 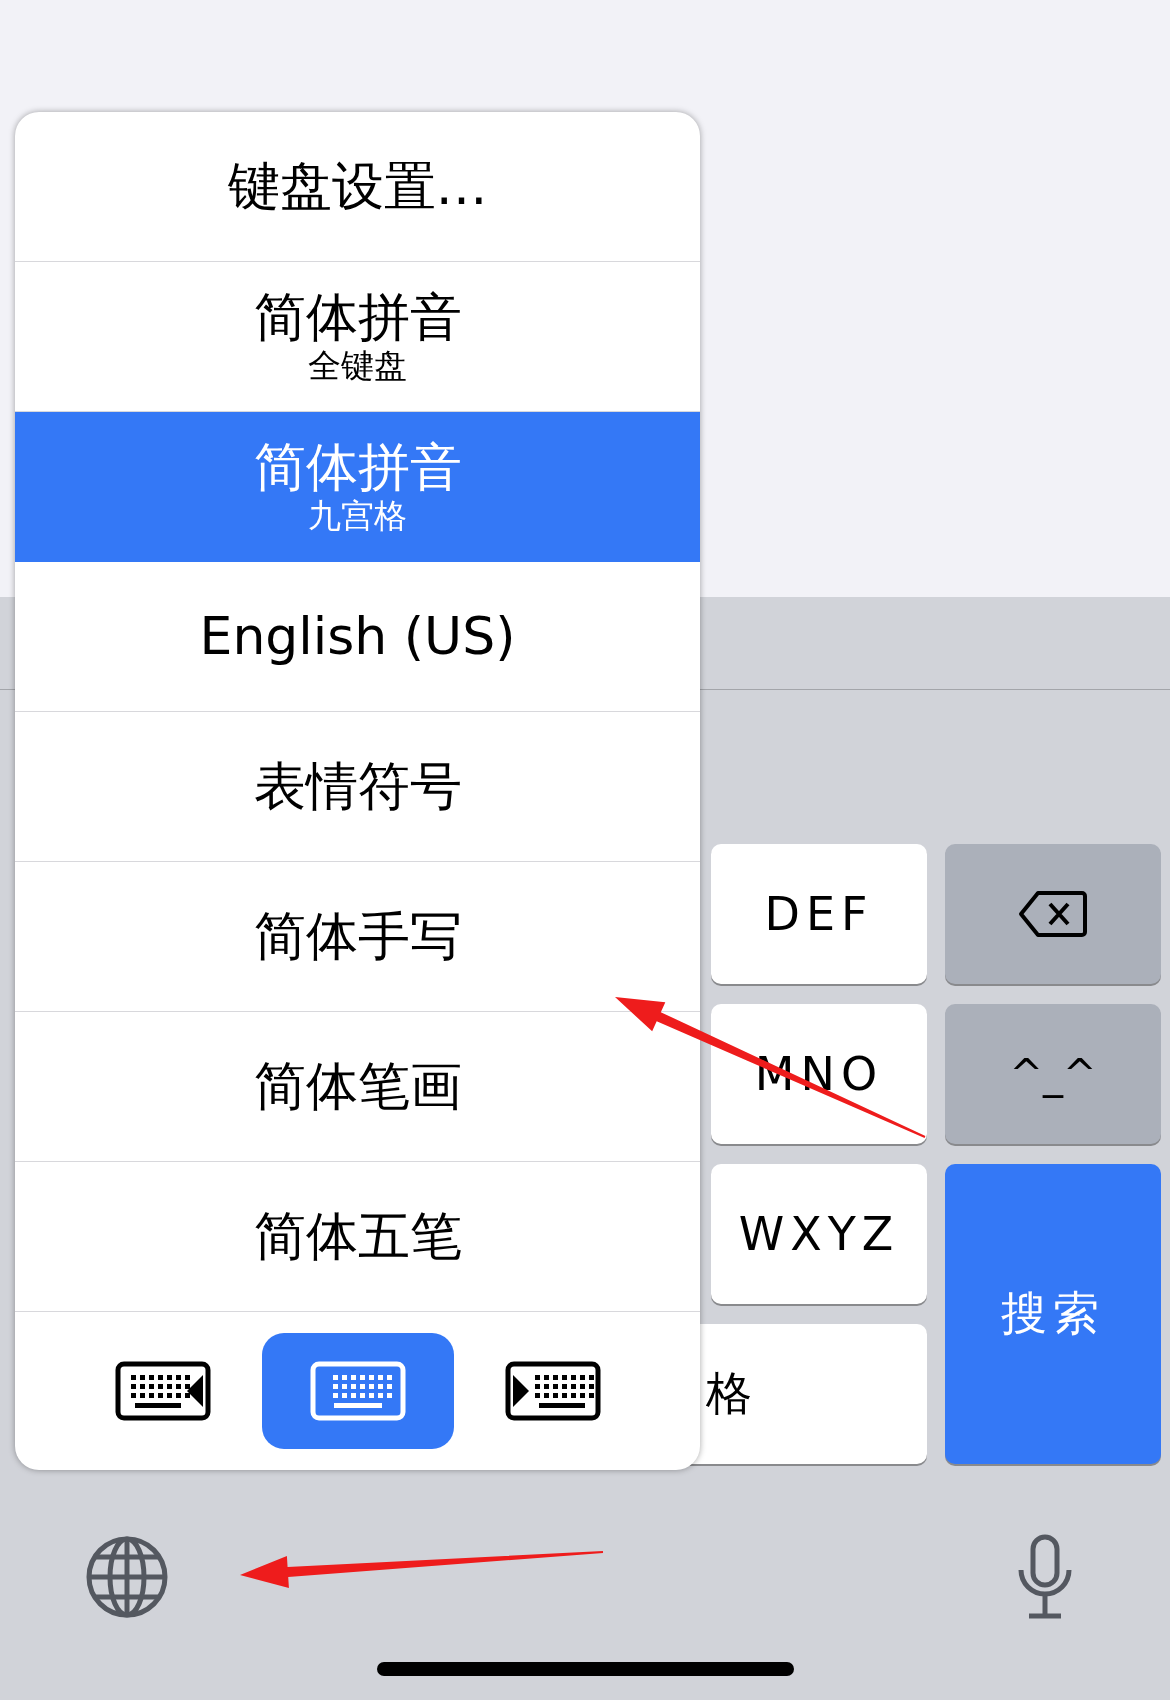 What do you see at coordinates (127, 1577) in the screenshot?
I see `globe-icon` at bounding box center [127, 1577].